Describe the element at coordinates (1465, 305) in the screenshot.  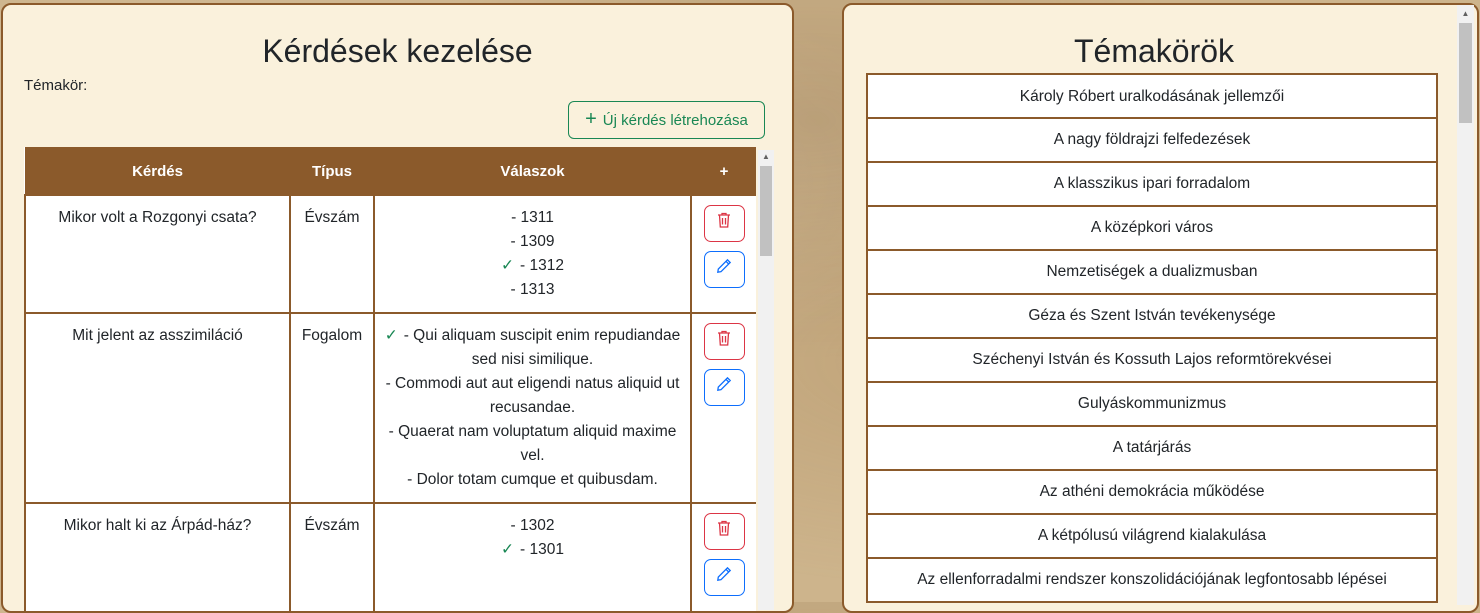
I see `page-scrollbar: ▲` at that location.